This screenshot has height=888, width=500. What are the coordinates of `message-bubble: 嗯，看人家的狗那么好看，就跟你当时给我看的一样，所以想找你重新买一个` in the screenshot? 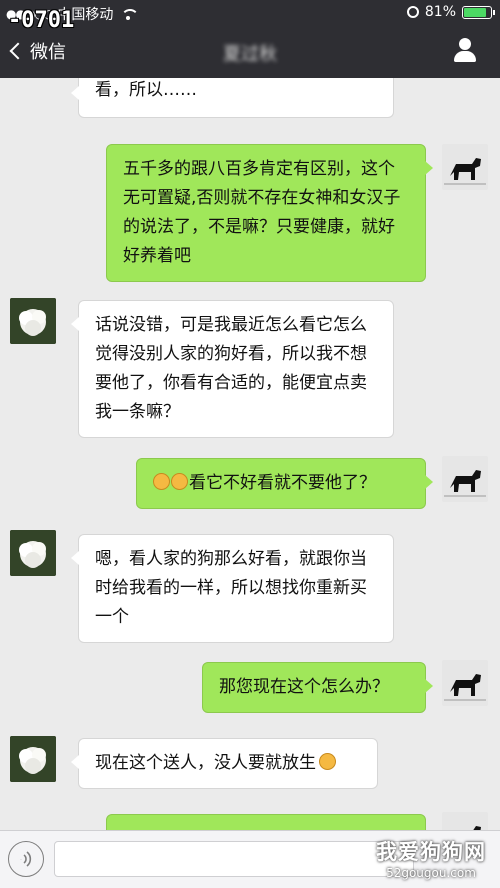 It's located at (232, 588).